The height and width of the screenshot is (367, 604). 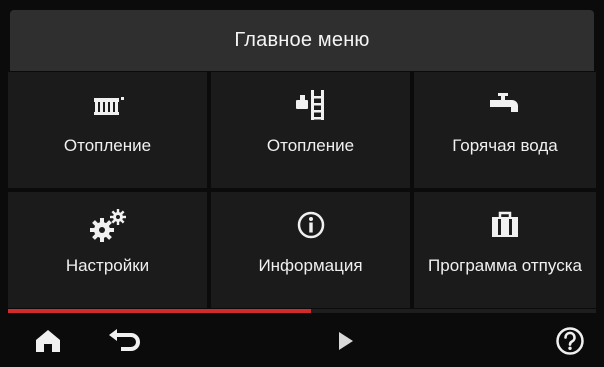 I want to click on info-icon, so click(x=311, y=225).